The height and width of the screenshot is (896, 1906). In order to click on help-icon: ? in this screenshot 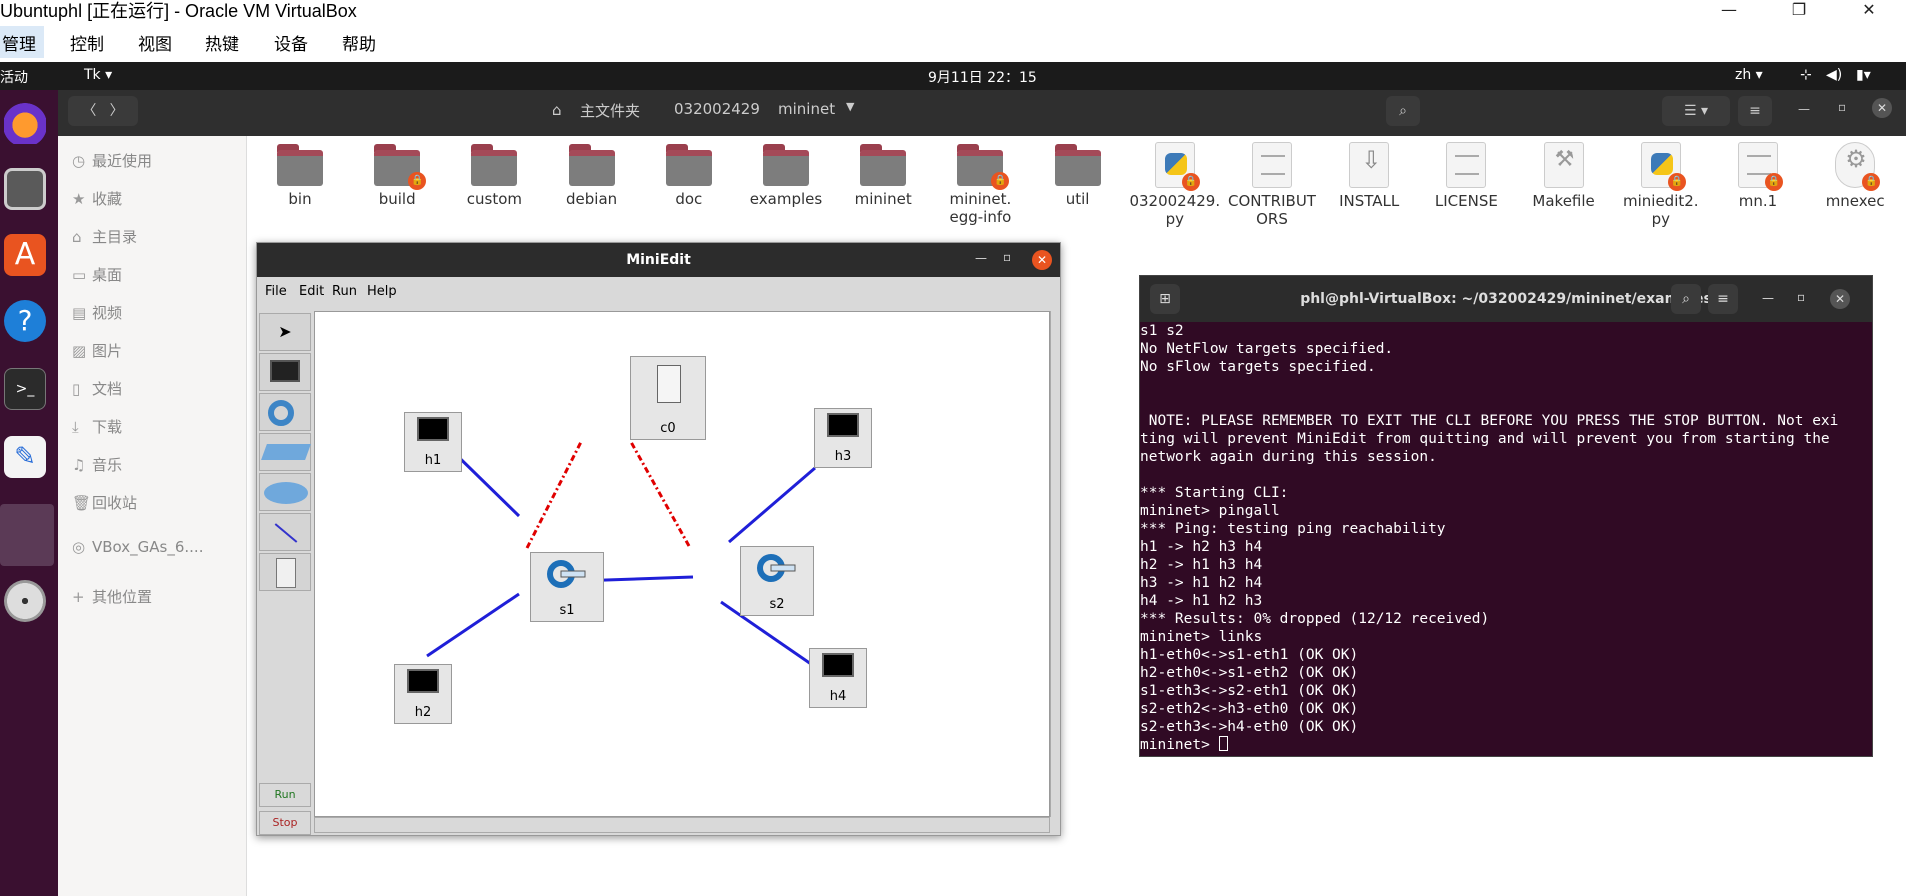, I will do `click(25, 321)`.